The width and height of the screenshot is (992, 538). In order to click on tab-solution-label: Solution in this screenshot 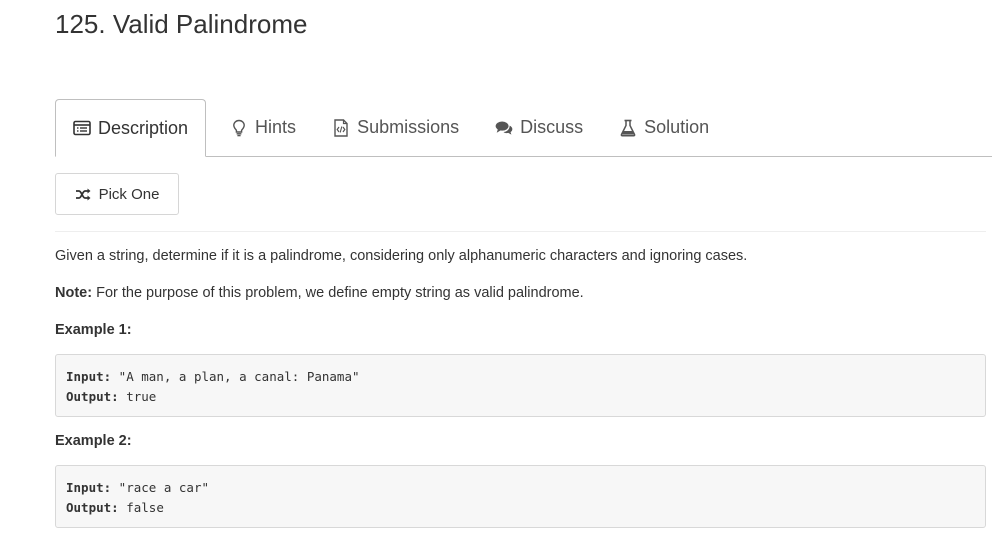, I will do `click(677, 127)`.